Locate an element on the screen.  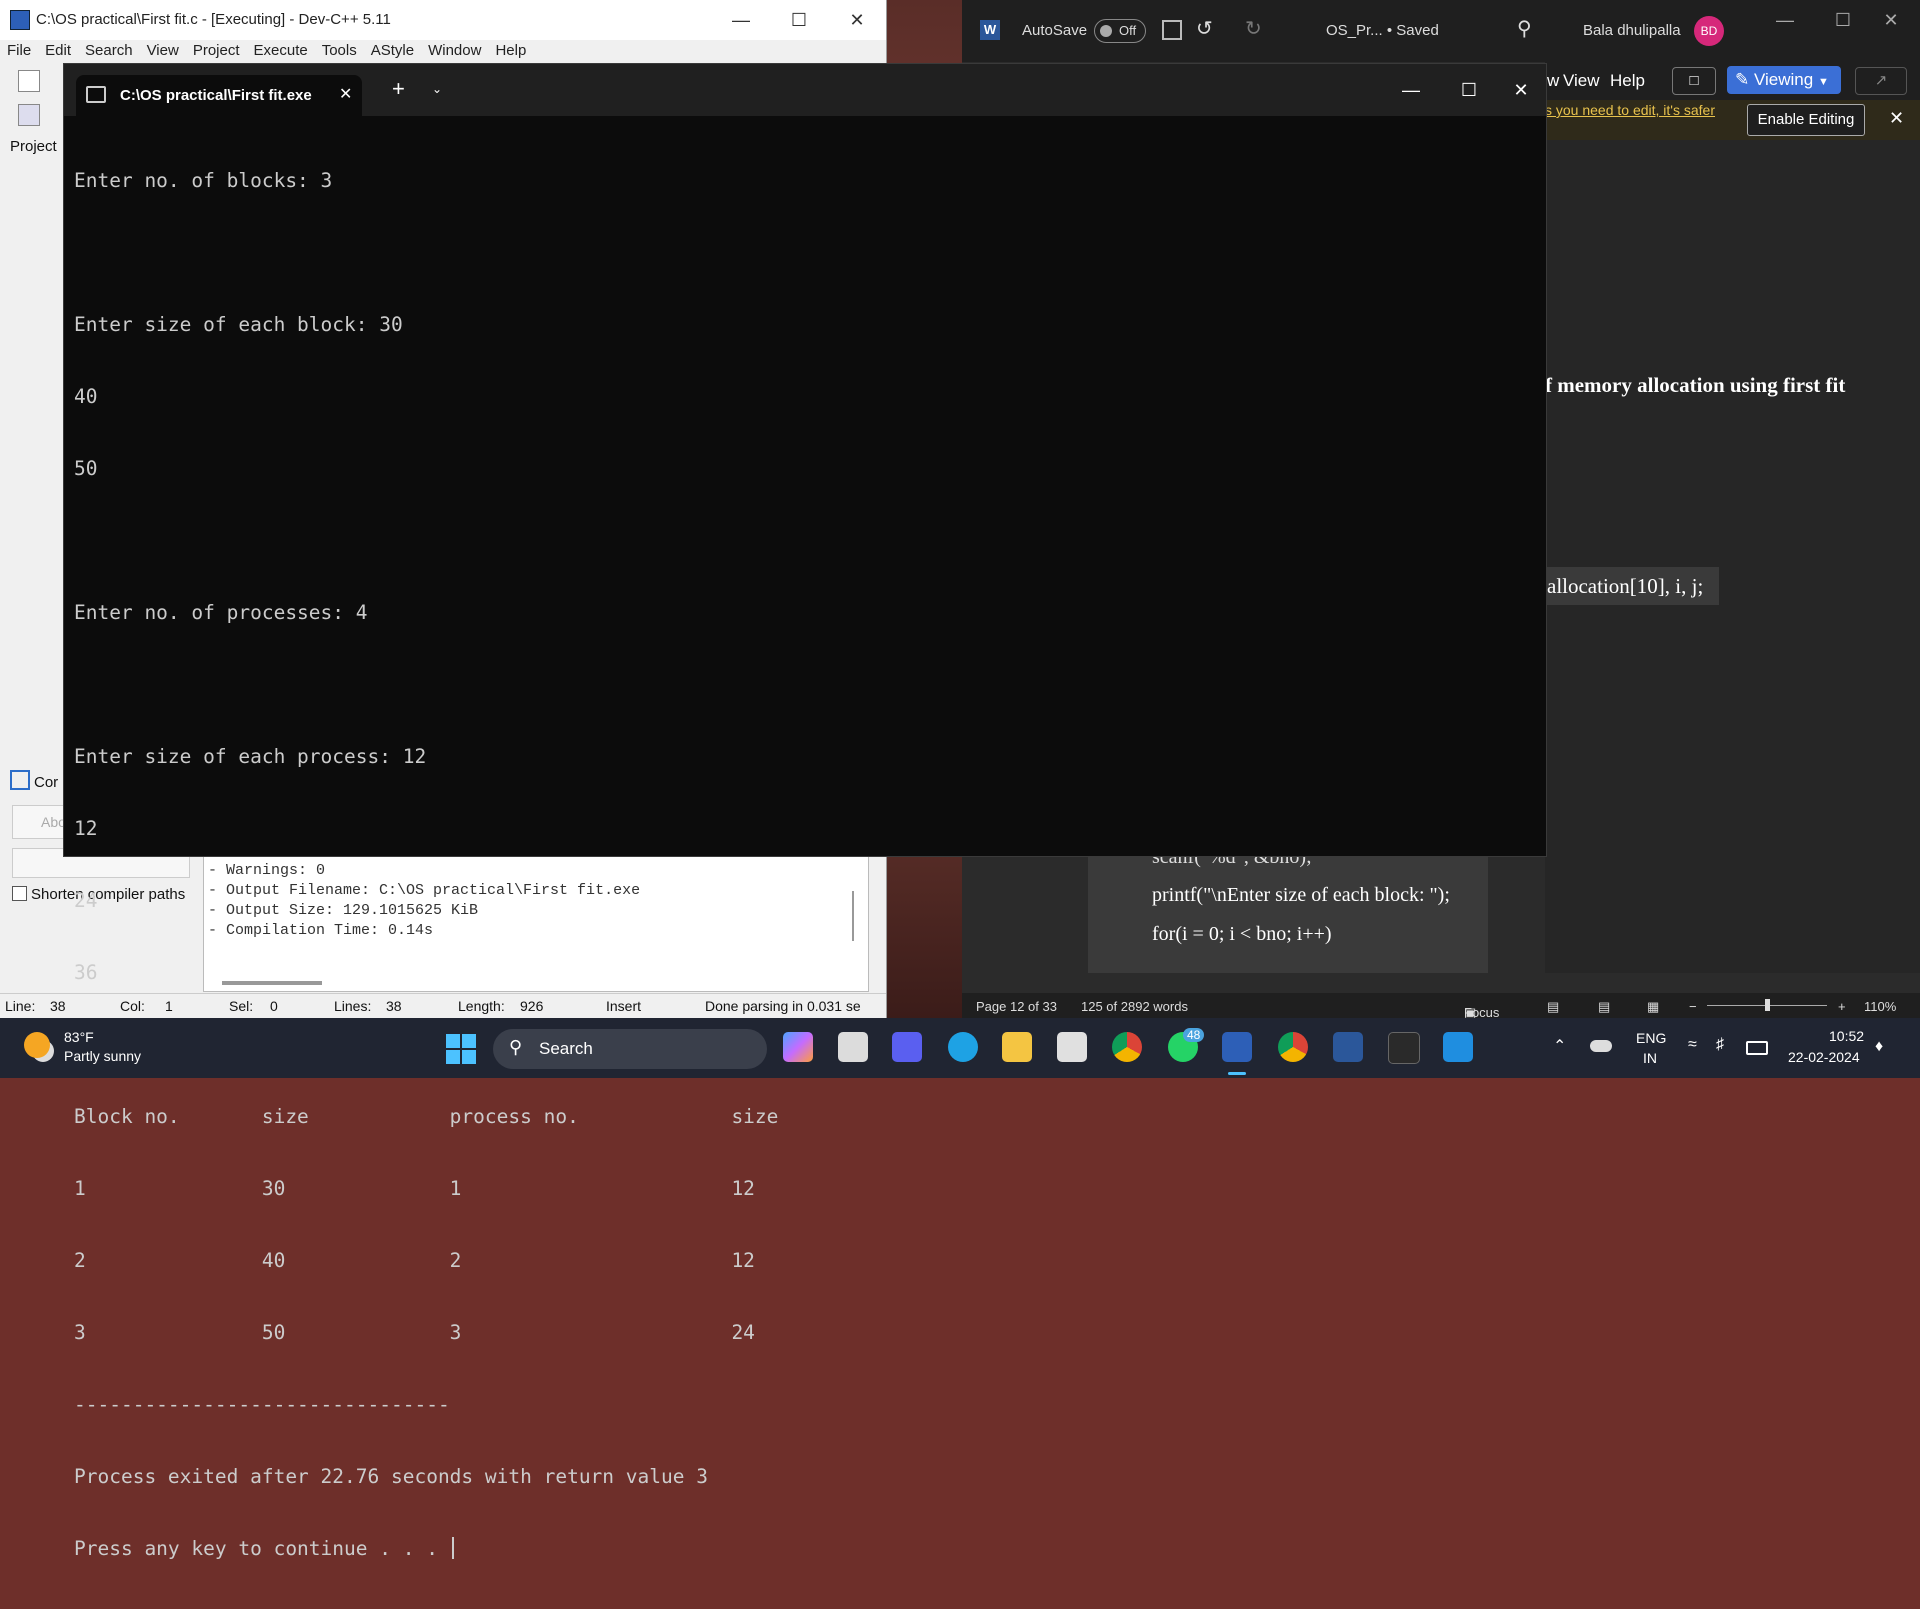
terminal-minimize-button: — is located at coordinates (1411, 90).